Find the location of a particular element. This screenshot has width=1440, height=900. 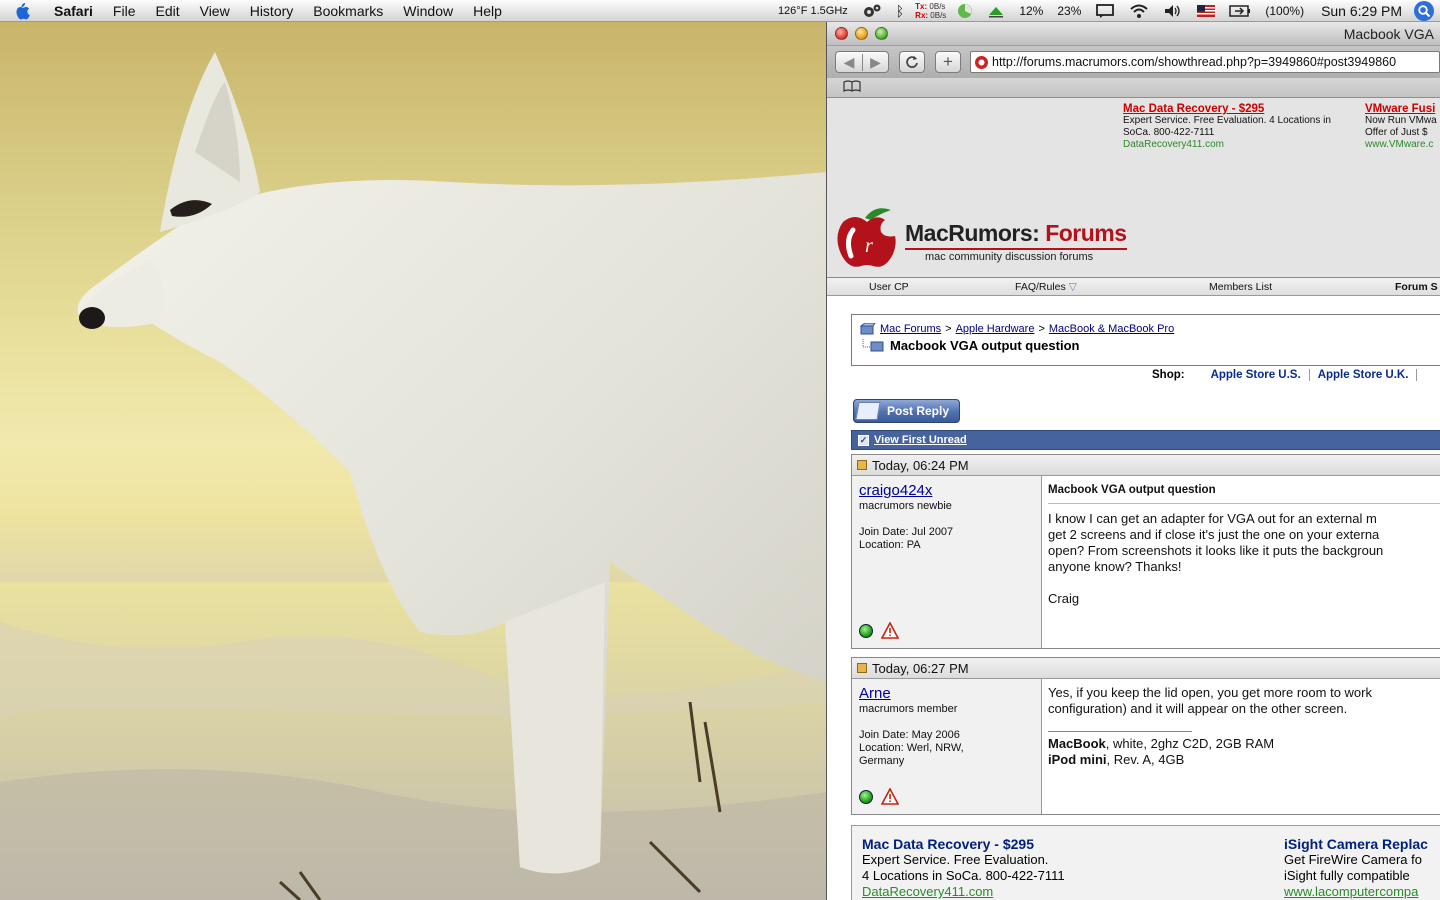

spotlight-icon is located at coordinates (1424, 10).